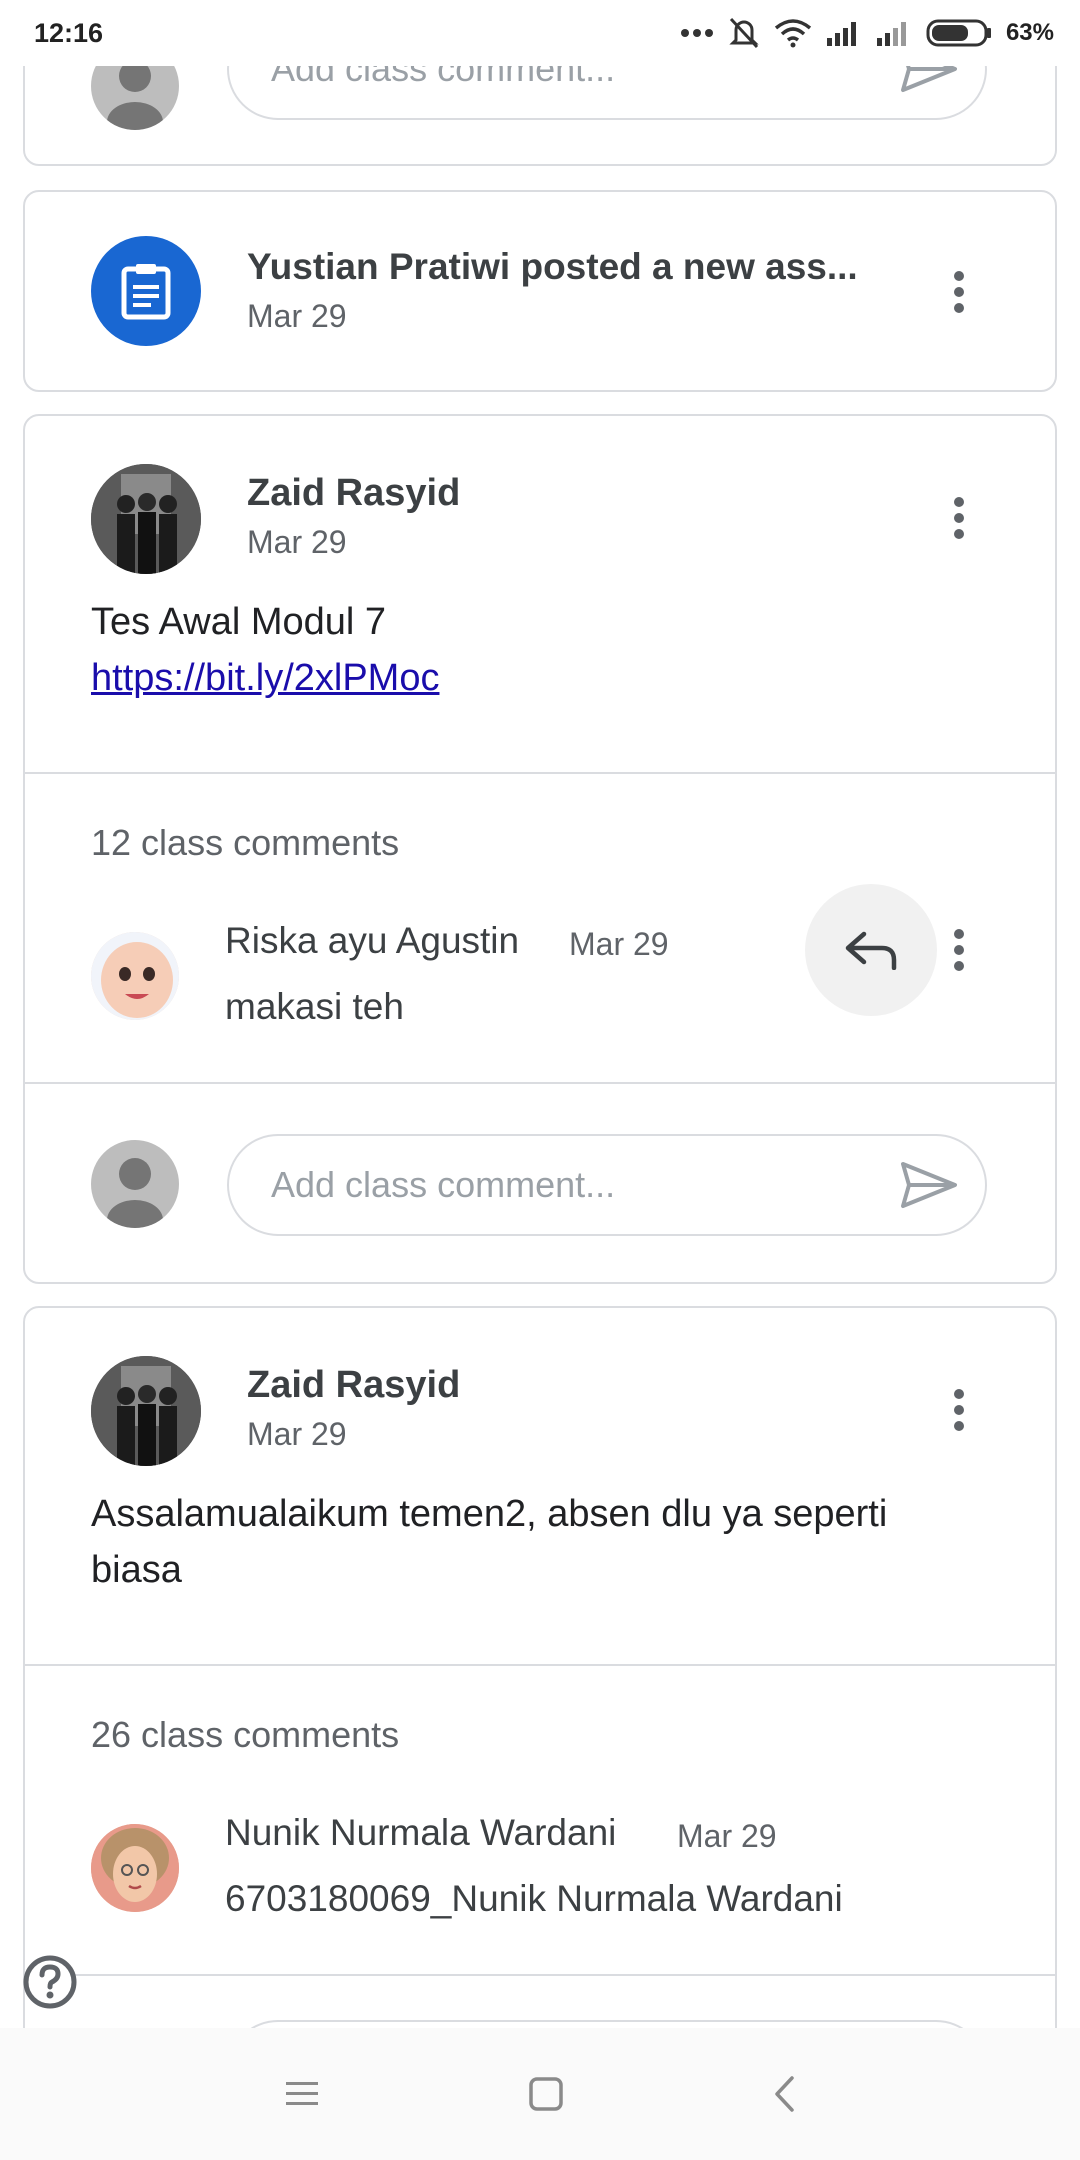 The image size is (1080, 2160). What do you see at coordinates (245, 843) in the screenshot?
I see `comments-count: 12 class comments` at bounding box center [245, 843].